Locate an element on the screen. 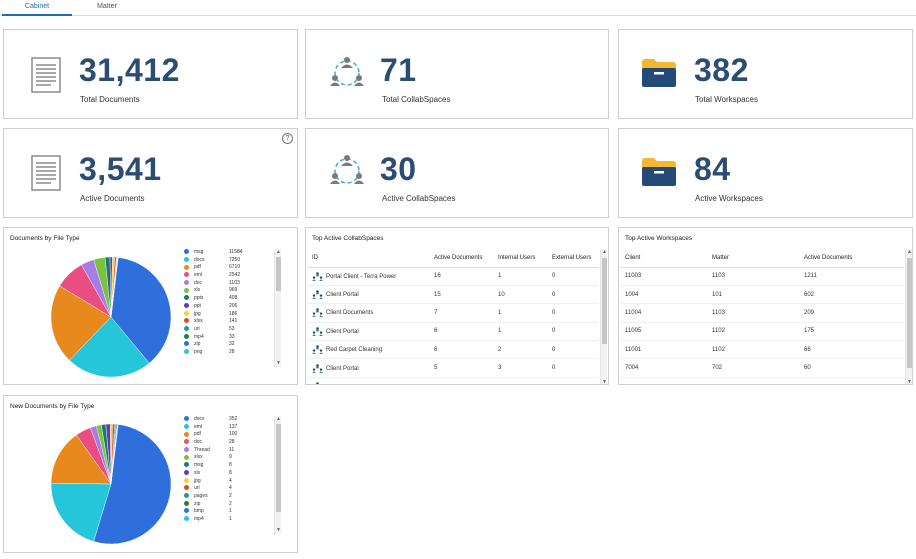 Image resolution: width=916 pixels, height=559 pixels. collabspace-link: Red Carpet Cleaning is located at coordinates (354, 350).